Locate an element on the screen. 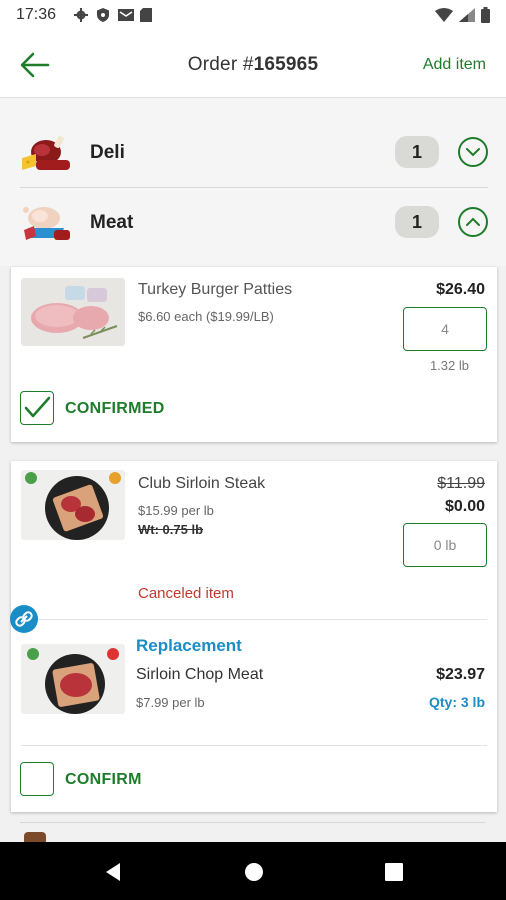  app-bar: Order #165965 Add item is located at coordinates (253, 65).